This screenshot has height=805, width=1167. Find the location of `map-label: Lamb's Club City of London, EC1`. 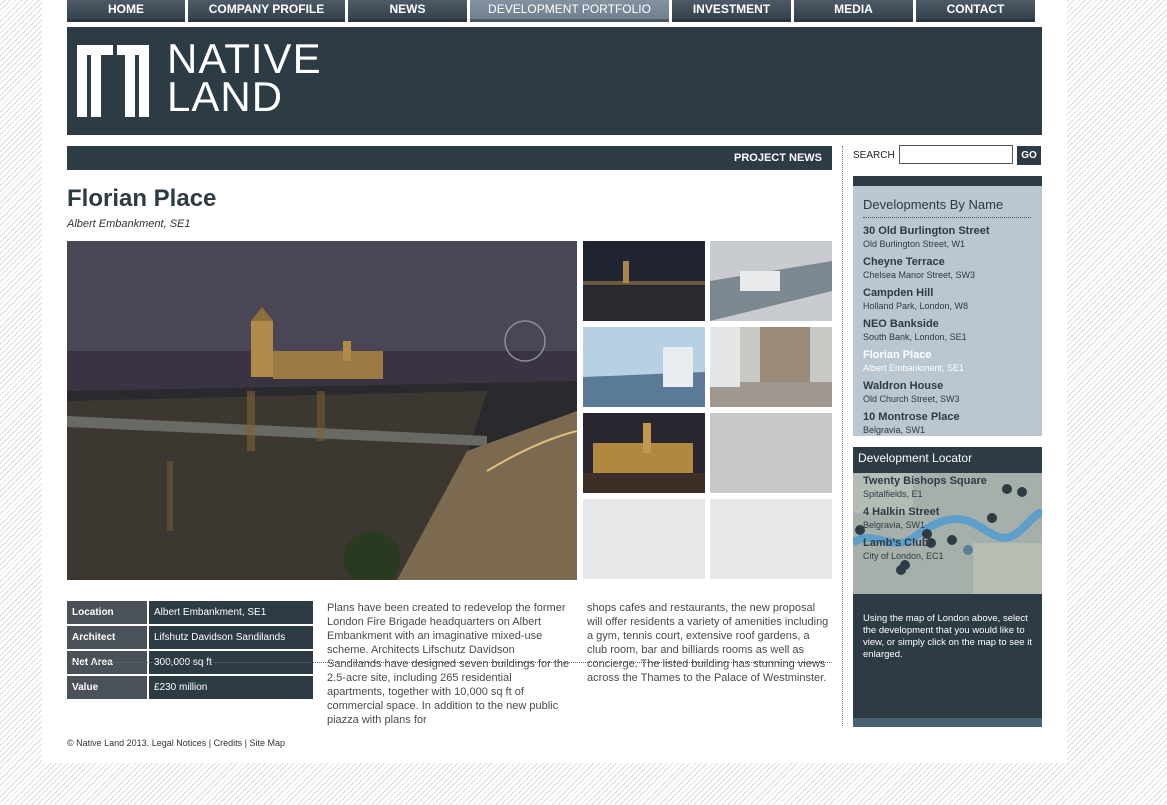

map-label: Lamb's Club City of London, EC1 is located at coordinates (903, 549).